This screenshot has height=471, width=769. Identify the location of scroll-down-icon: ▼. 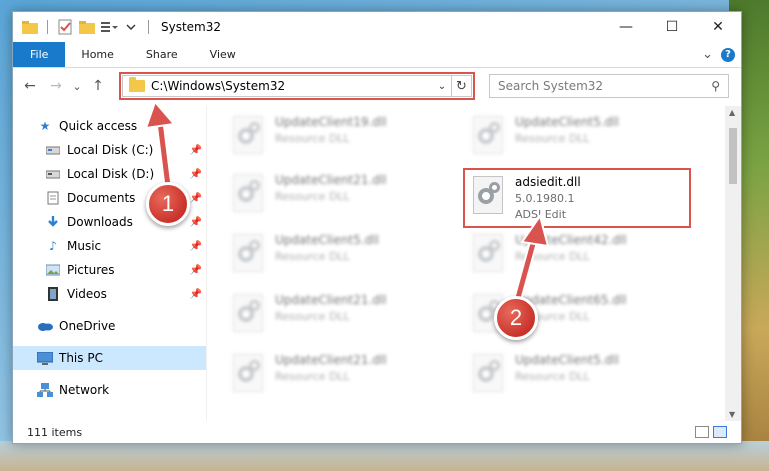
(732, 414).